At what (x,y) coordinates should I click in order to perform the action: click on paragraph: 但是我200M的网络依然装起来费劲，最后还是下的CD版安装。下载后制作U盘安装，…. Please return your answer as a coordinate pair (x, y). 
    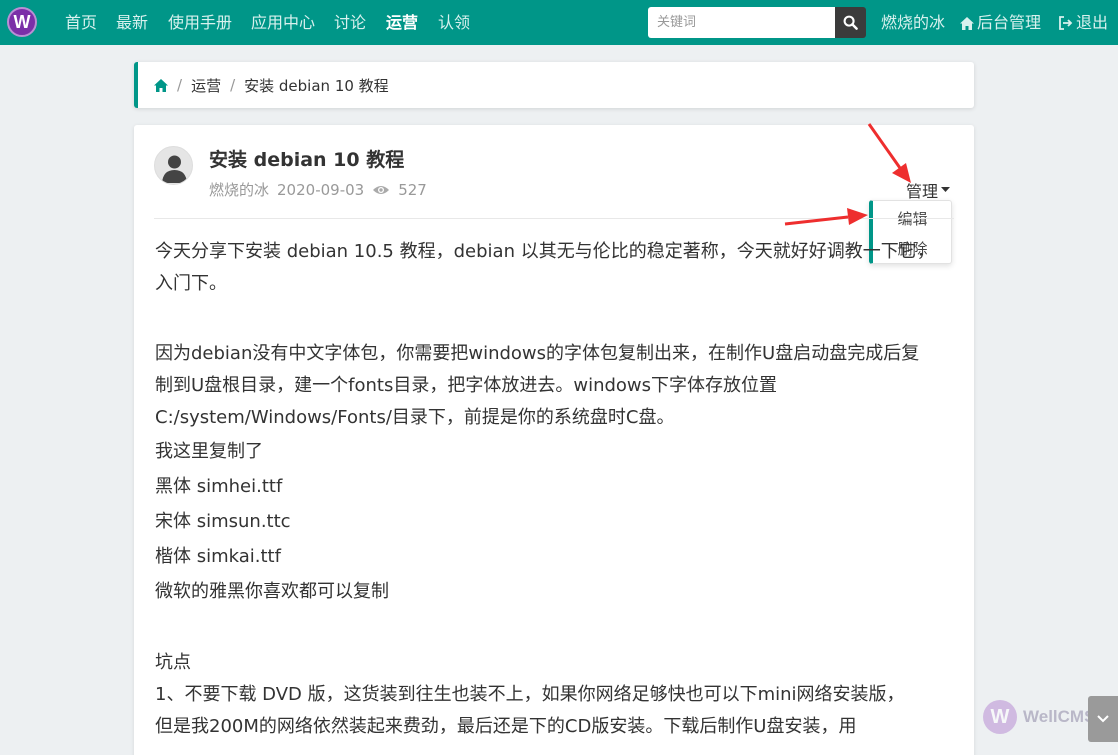
    Looking at the image, I should click on (506, 726).